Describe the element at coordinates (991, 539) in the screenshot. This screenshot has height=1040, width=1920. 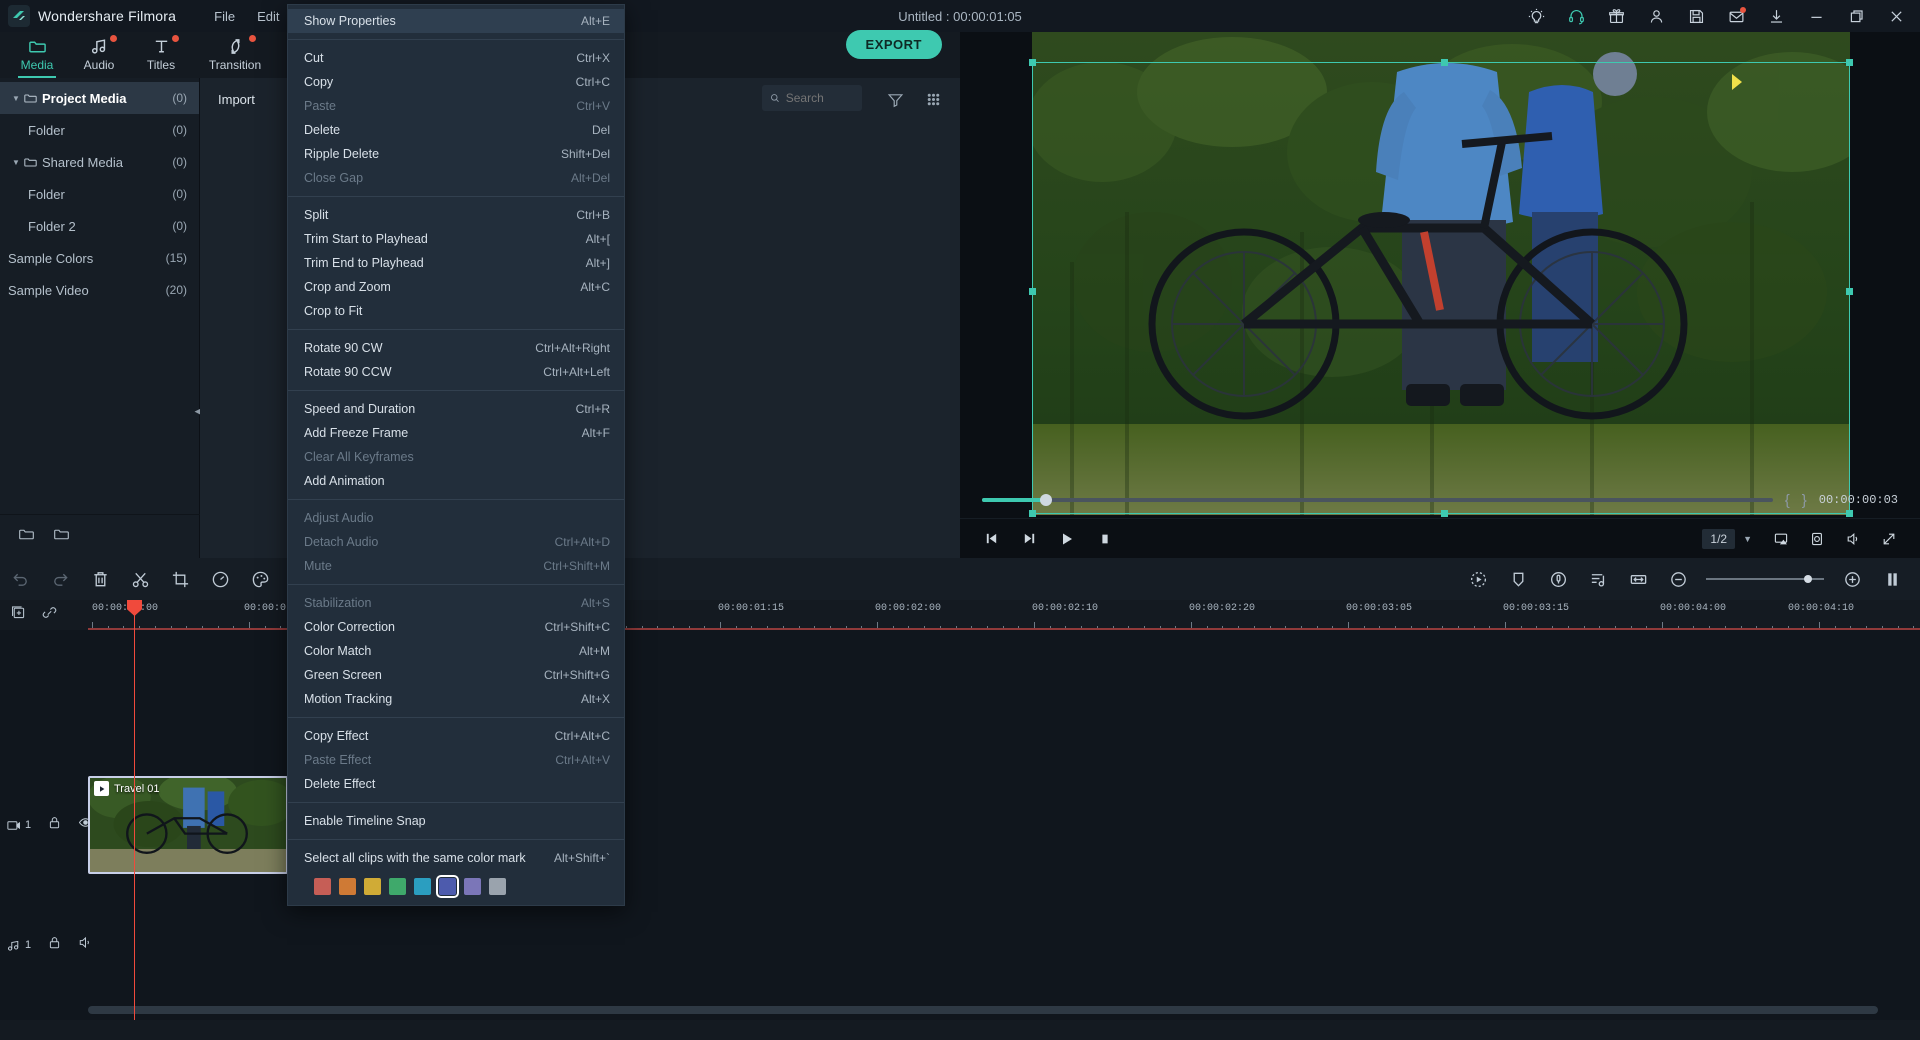
I see `prev-frame-button` at that location.